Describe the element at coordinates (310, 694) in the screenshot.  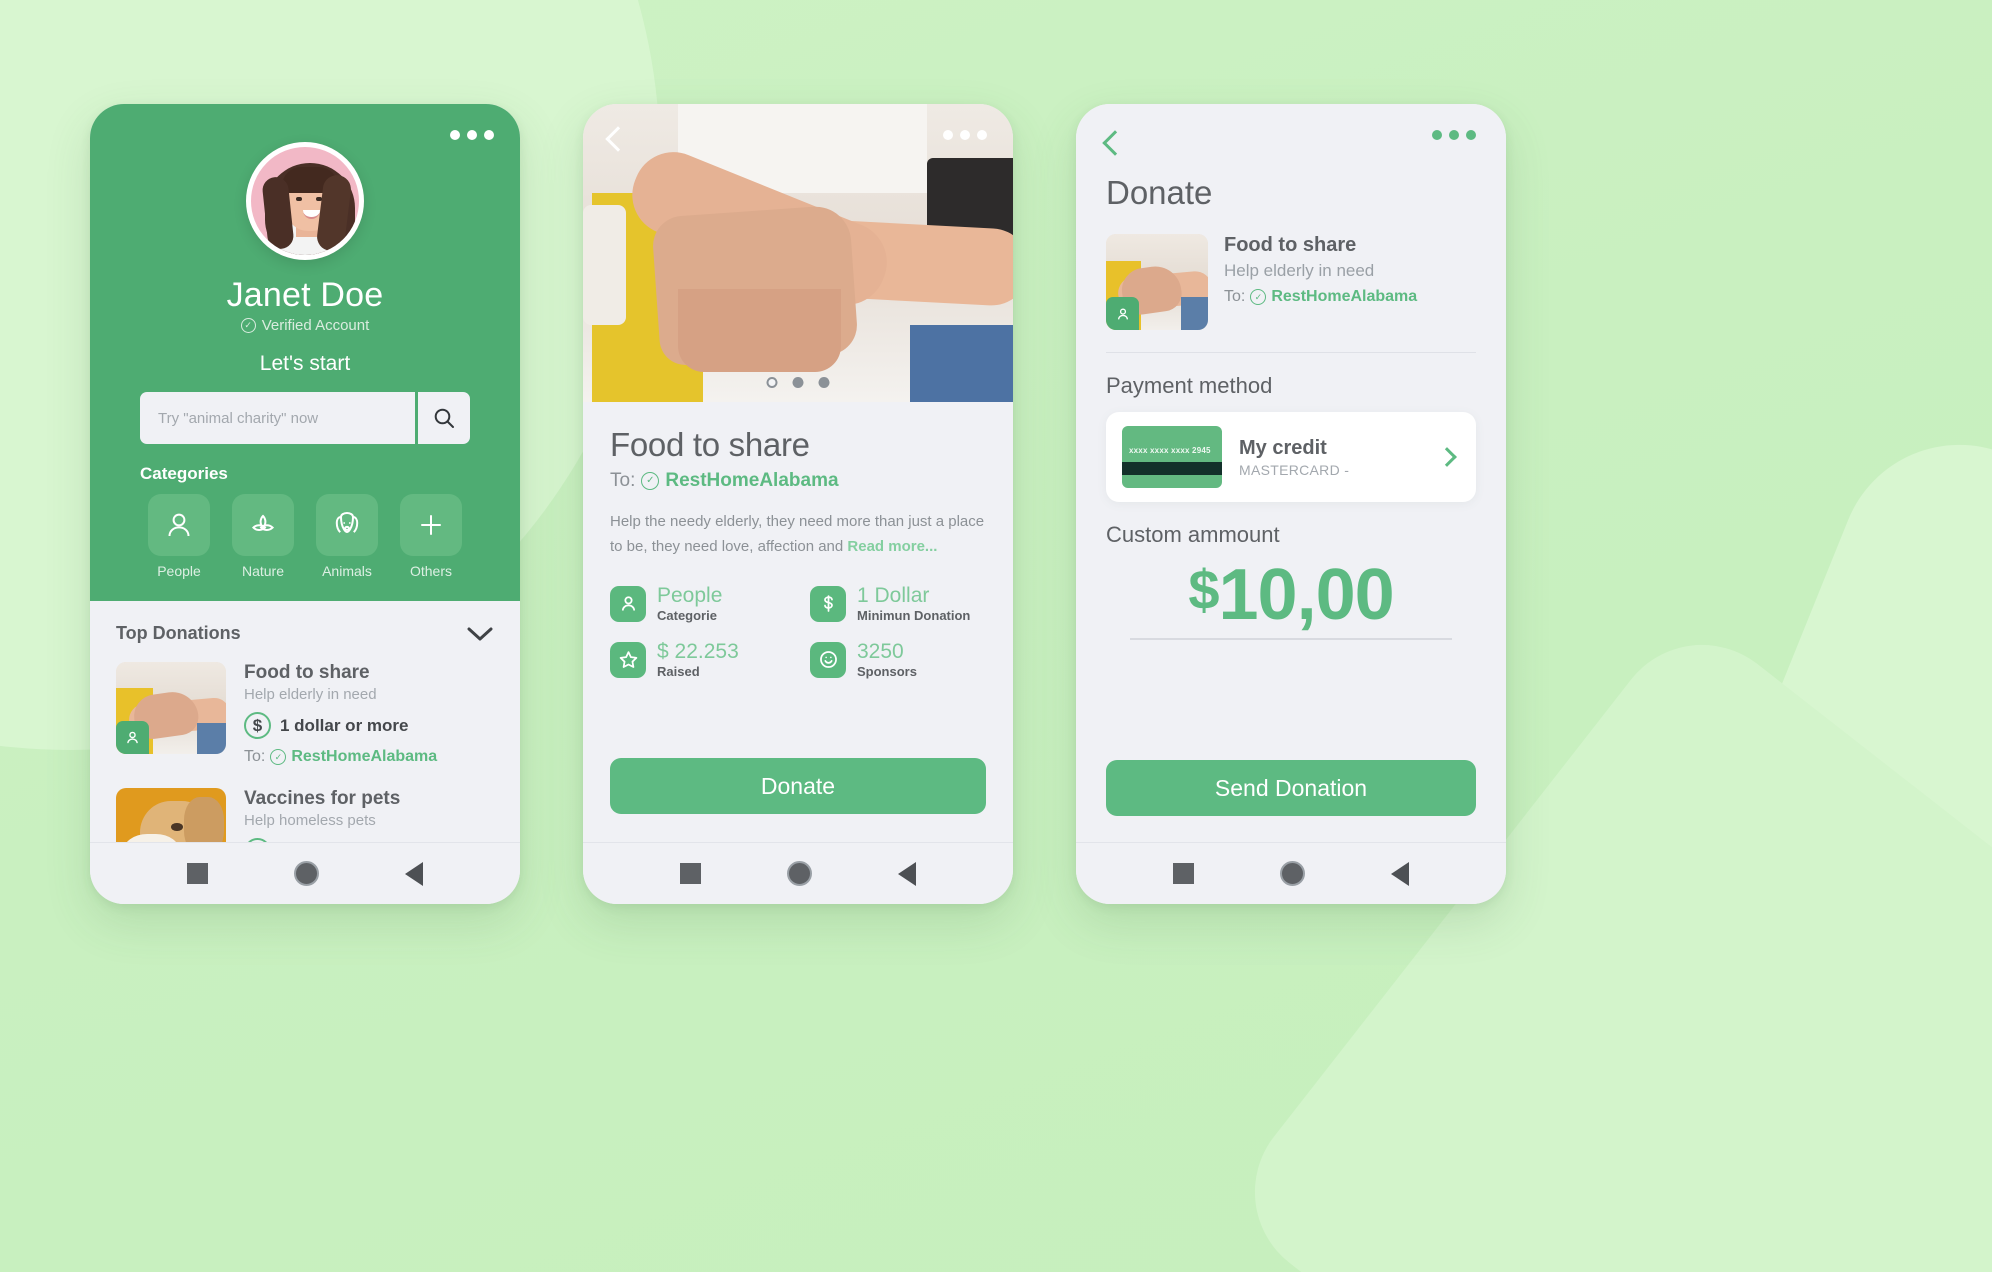
I see `donation-subtitle: Help elderly in need` at that location.